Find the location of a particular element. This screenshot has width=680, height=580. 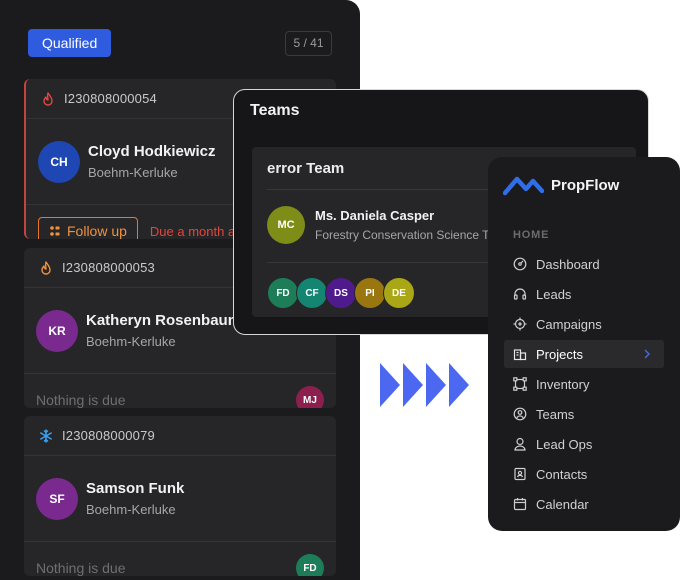

sidebar-item-leads: Leads is located at coordinates (584, 294).